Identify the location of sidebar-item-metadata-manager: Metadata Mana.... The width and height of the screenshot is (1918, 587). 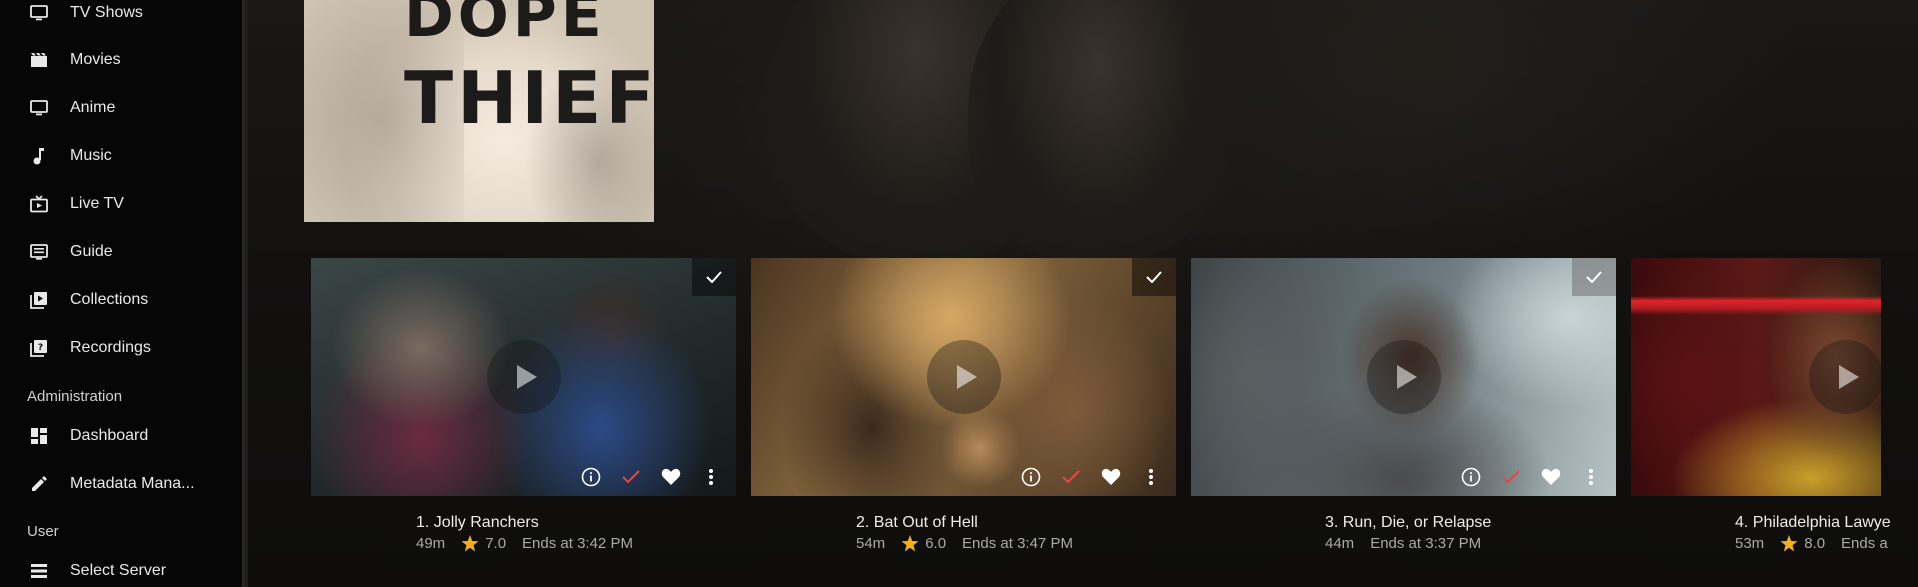
(121, 484).